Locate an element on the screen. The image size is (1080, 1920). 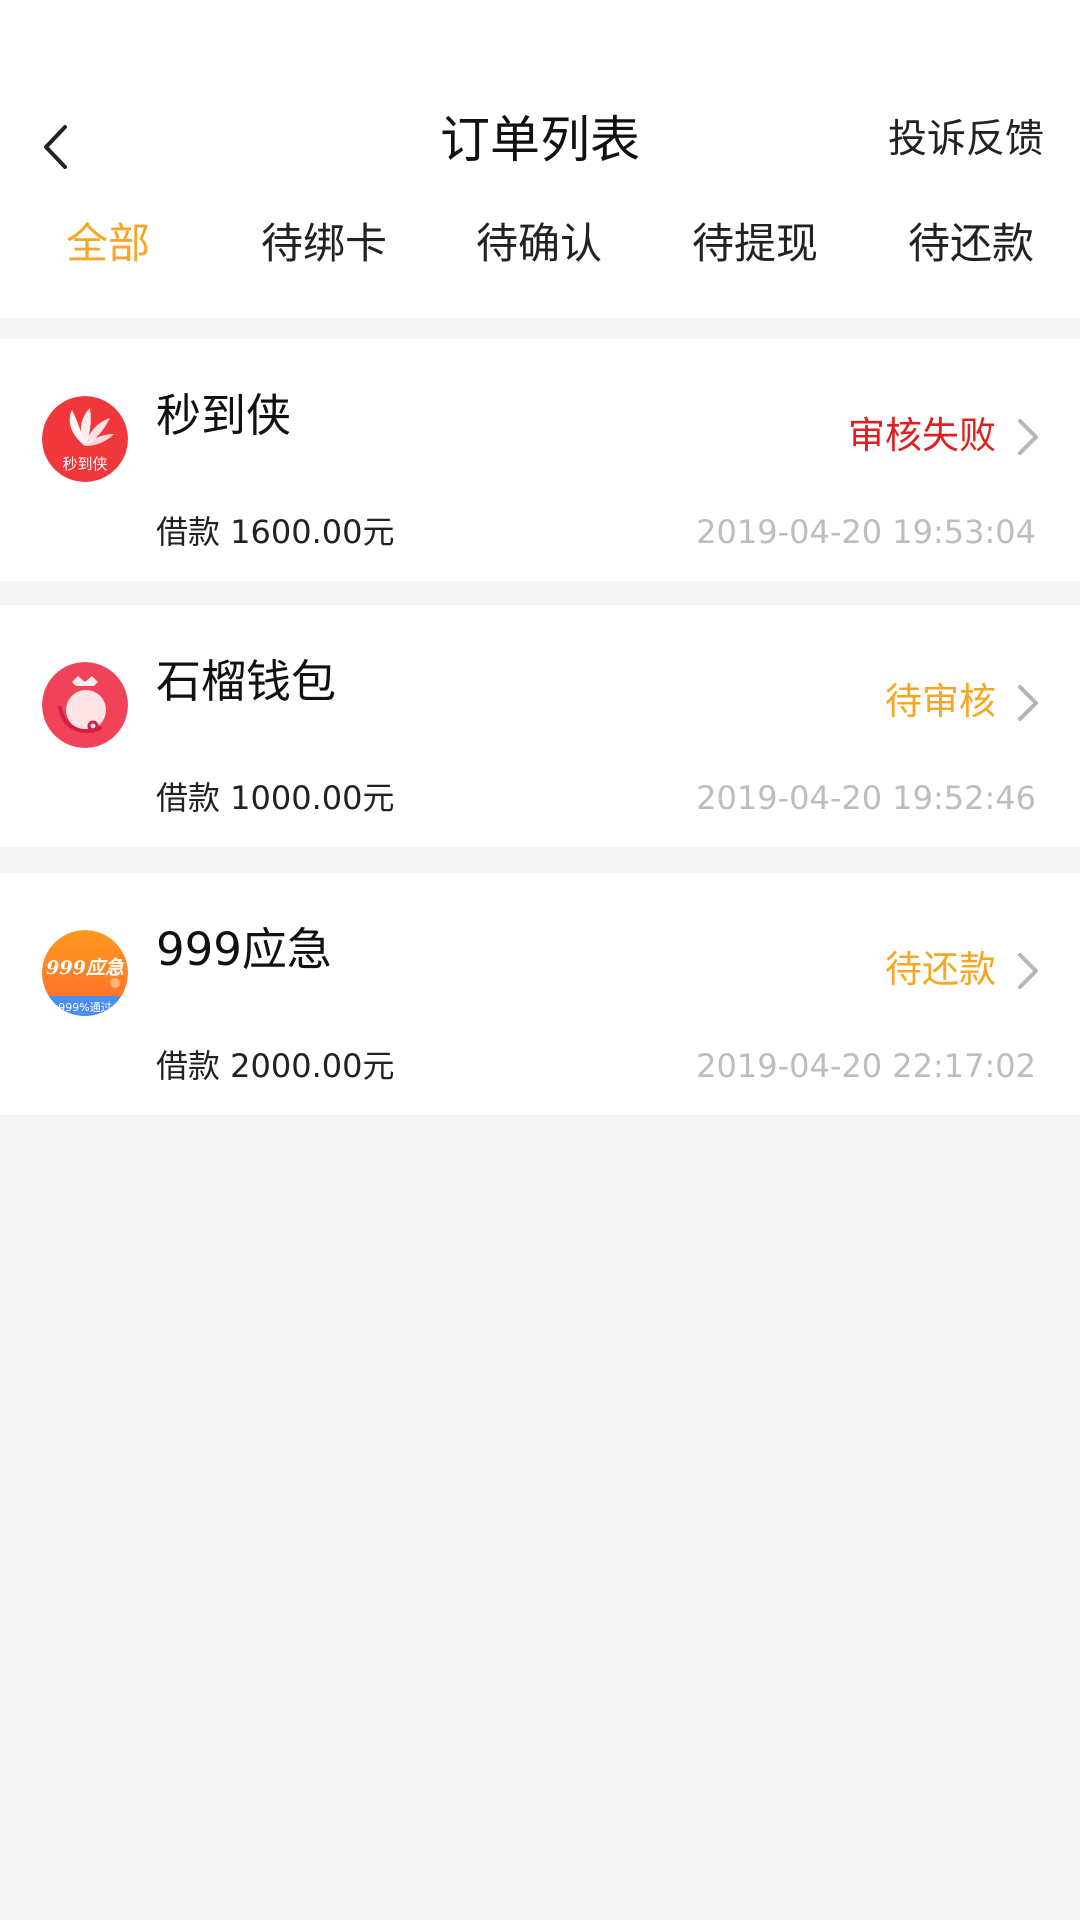
back-button is located at coordinates (55, 147).